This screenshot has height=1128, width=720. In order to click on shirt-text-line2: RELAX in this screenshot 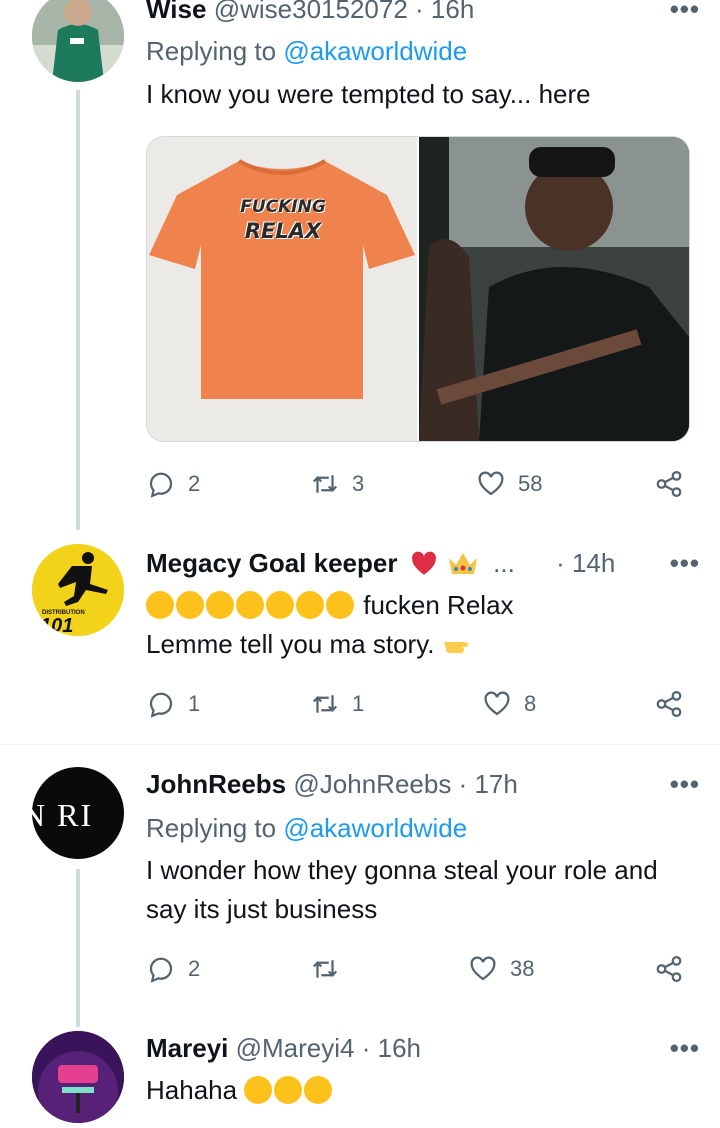, I will do `click(283, 231)`.